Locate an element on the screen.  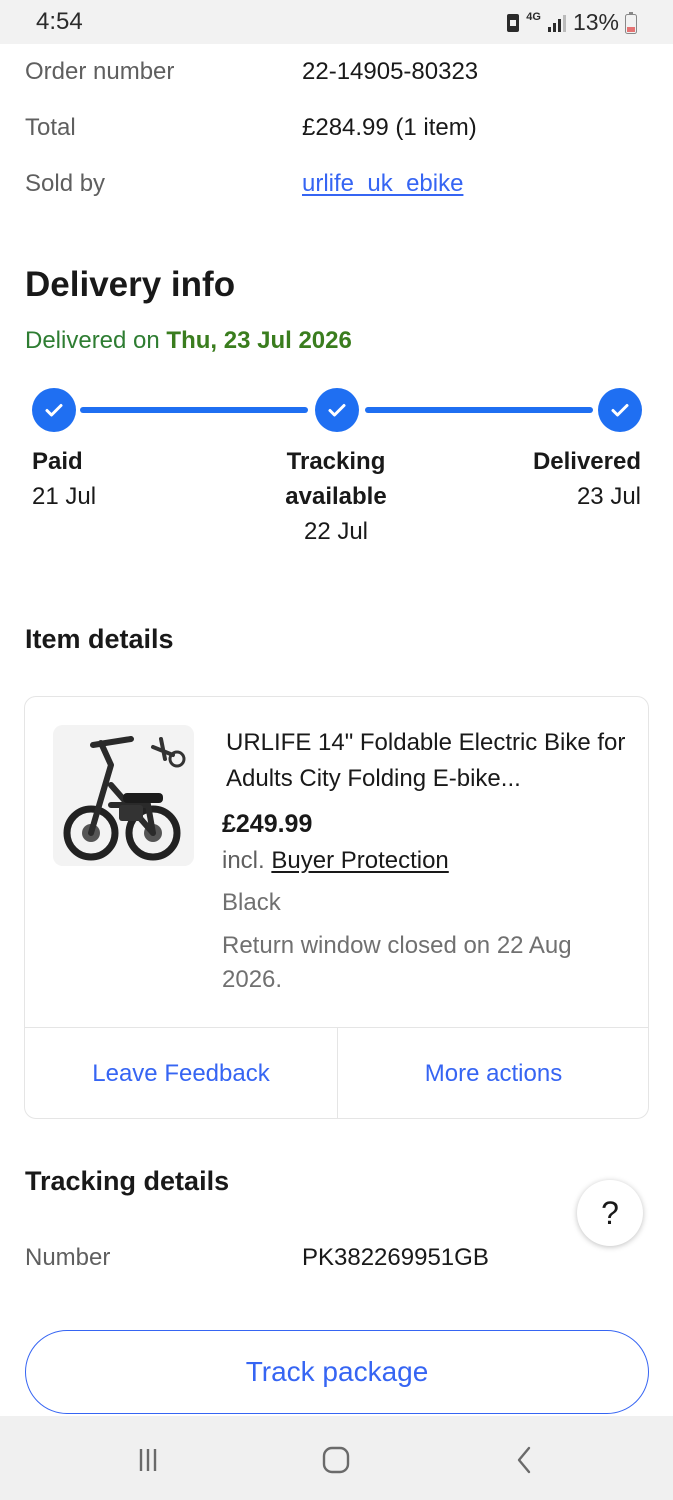
home-icon is located at coordinates (336, 1460).